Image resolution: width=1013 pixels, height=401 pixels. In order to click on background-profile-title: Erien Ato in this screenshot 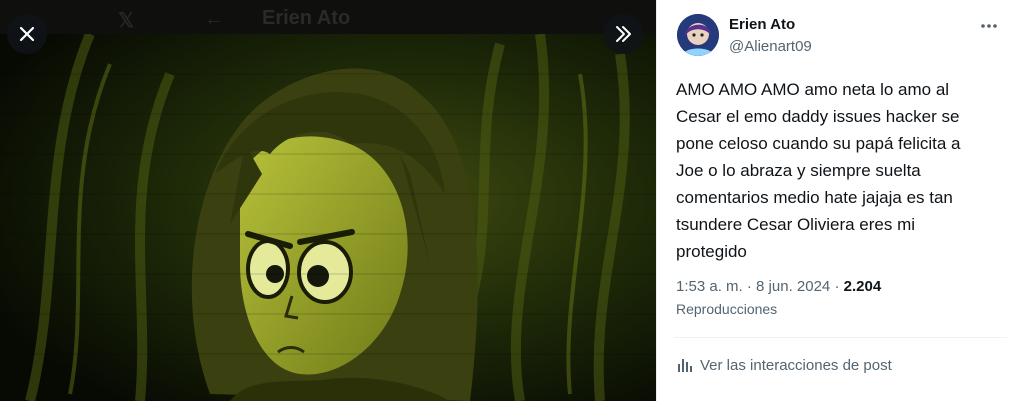, I will do `click(306, 18)`.